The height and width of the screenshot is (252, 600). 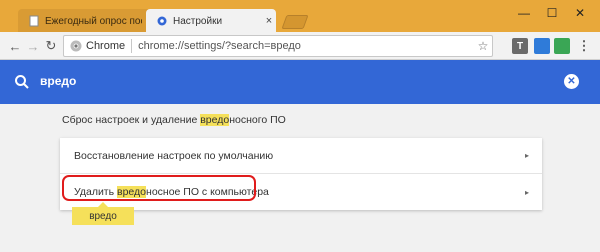 I want to click on back-button: ←, so click(x=15, y=46).